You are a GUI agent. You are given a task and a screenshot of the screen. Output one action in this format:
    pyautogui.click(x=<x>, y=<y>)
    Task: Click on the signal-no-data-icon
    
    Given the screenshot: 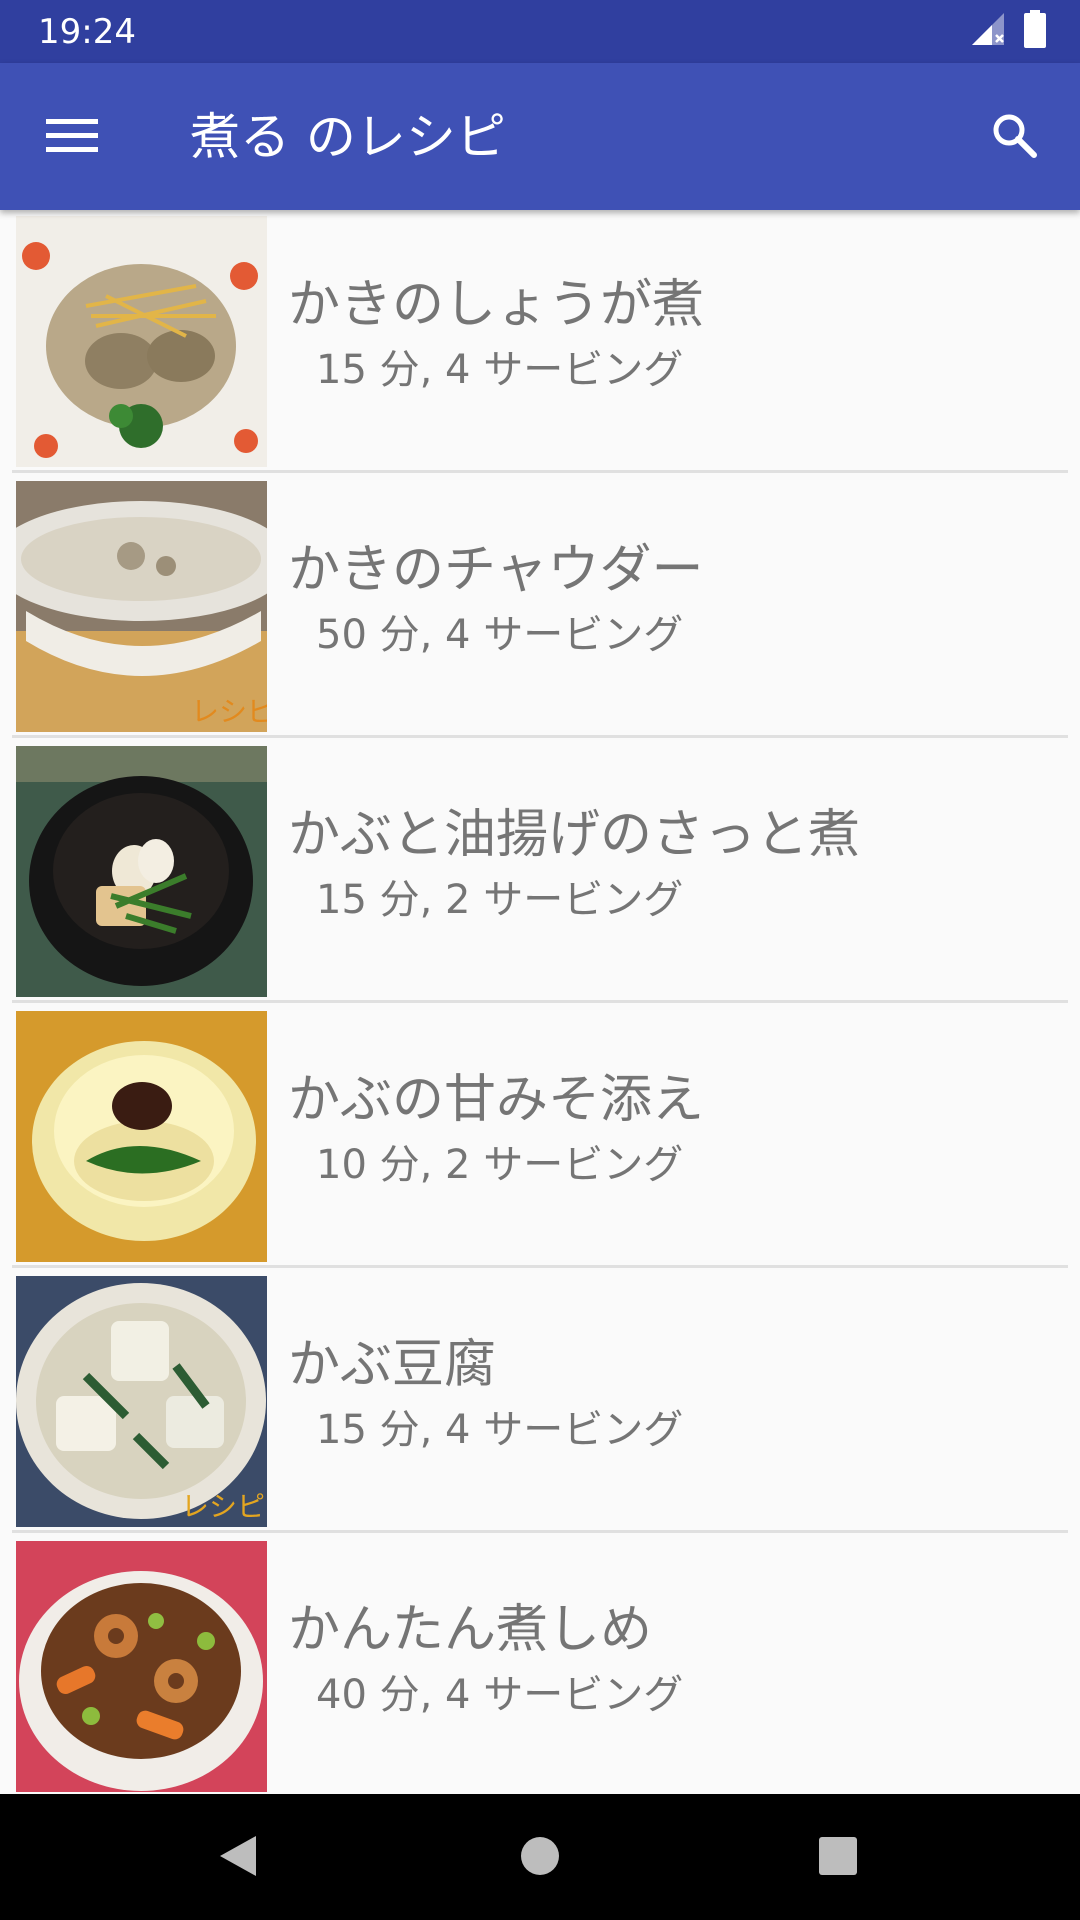 What is the action you would take?
    pyautogui.click(x=988, y=31)
    